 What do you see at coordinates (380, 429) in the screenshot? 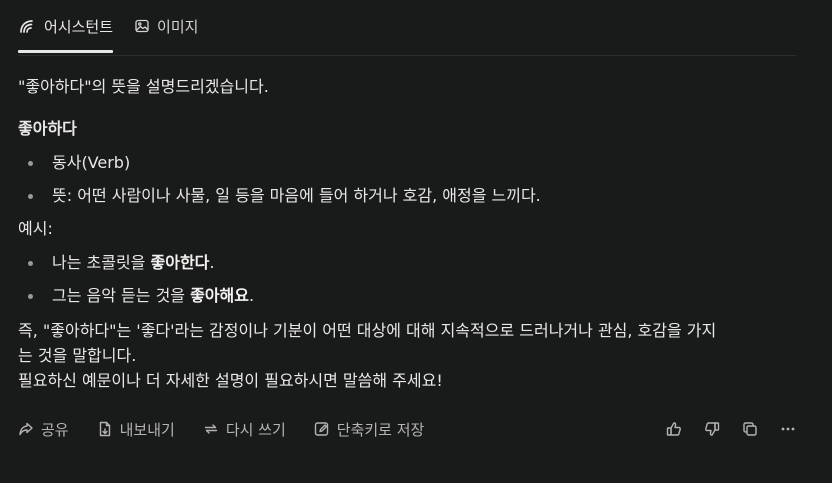
I see `save-shortcut-label: 단축키로 저장` at bounding box center [380, 429].